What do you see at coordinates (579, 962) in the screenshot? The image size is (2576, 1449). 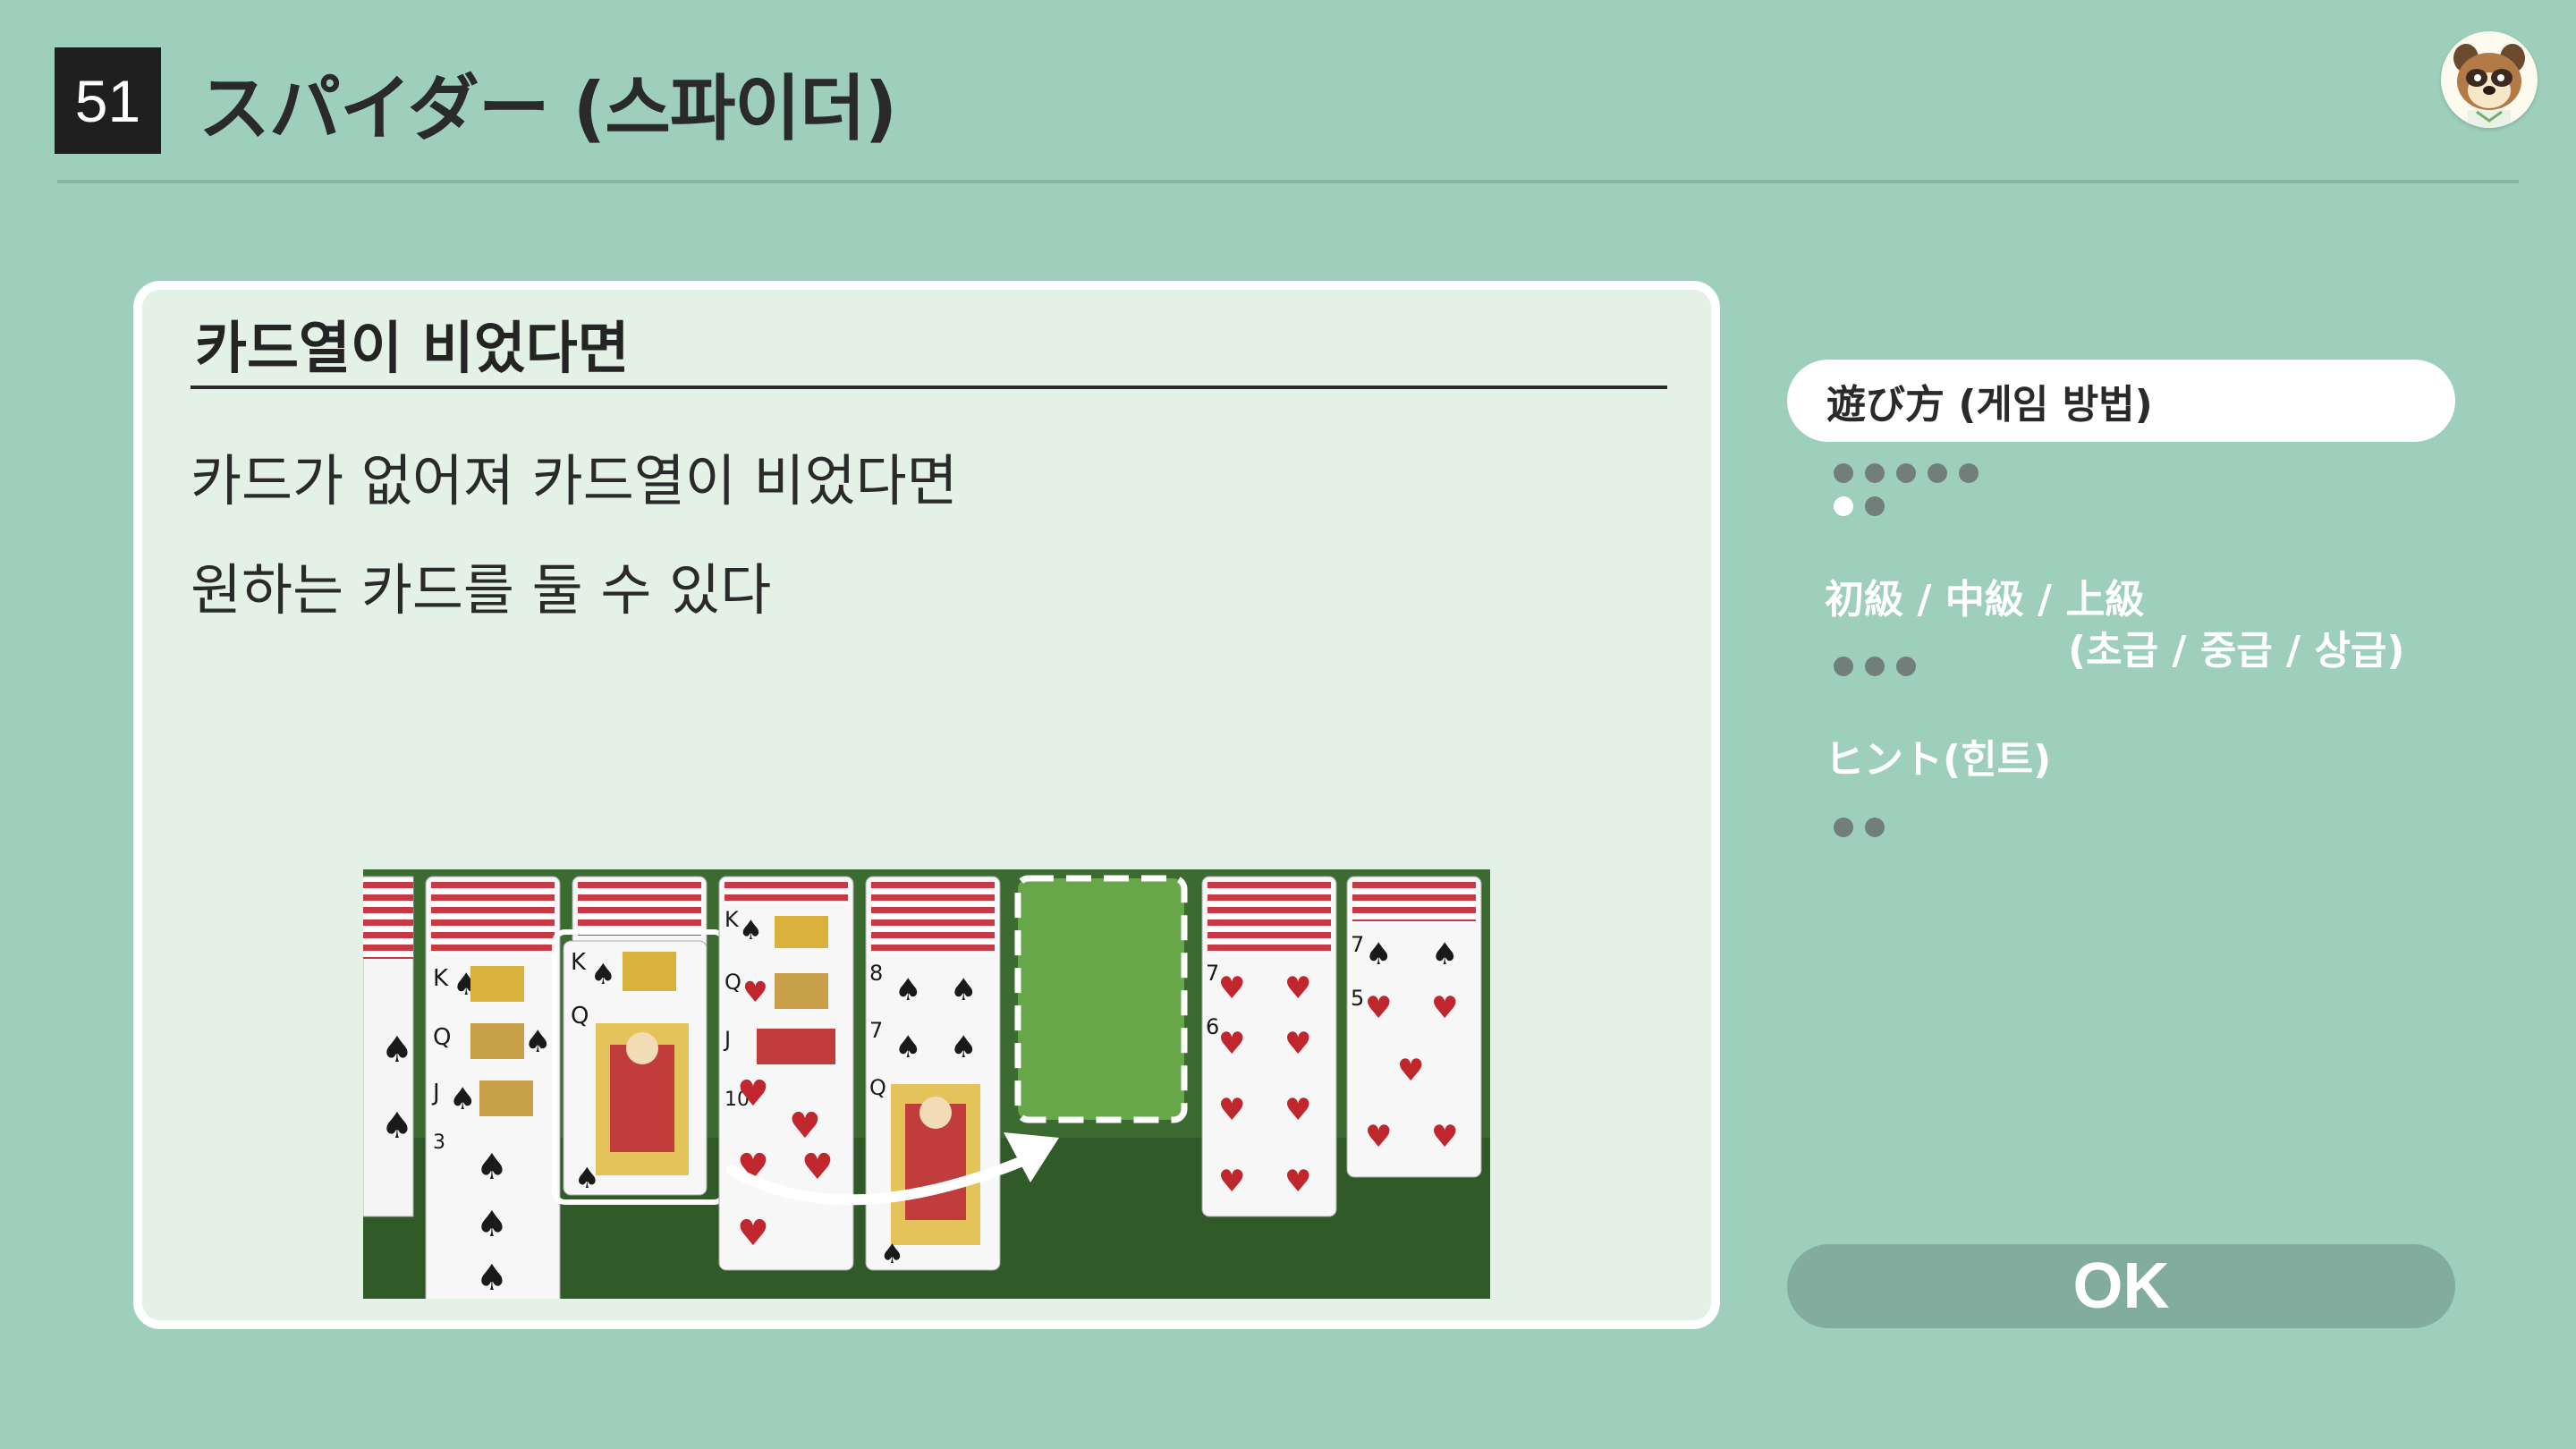 I see `card-2-0-rank: K` at bounding box center [579, 962].